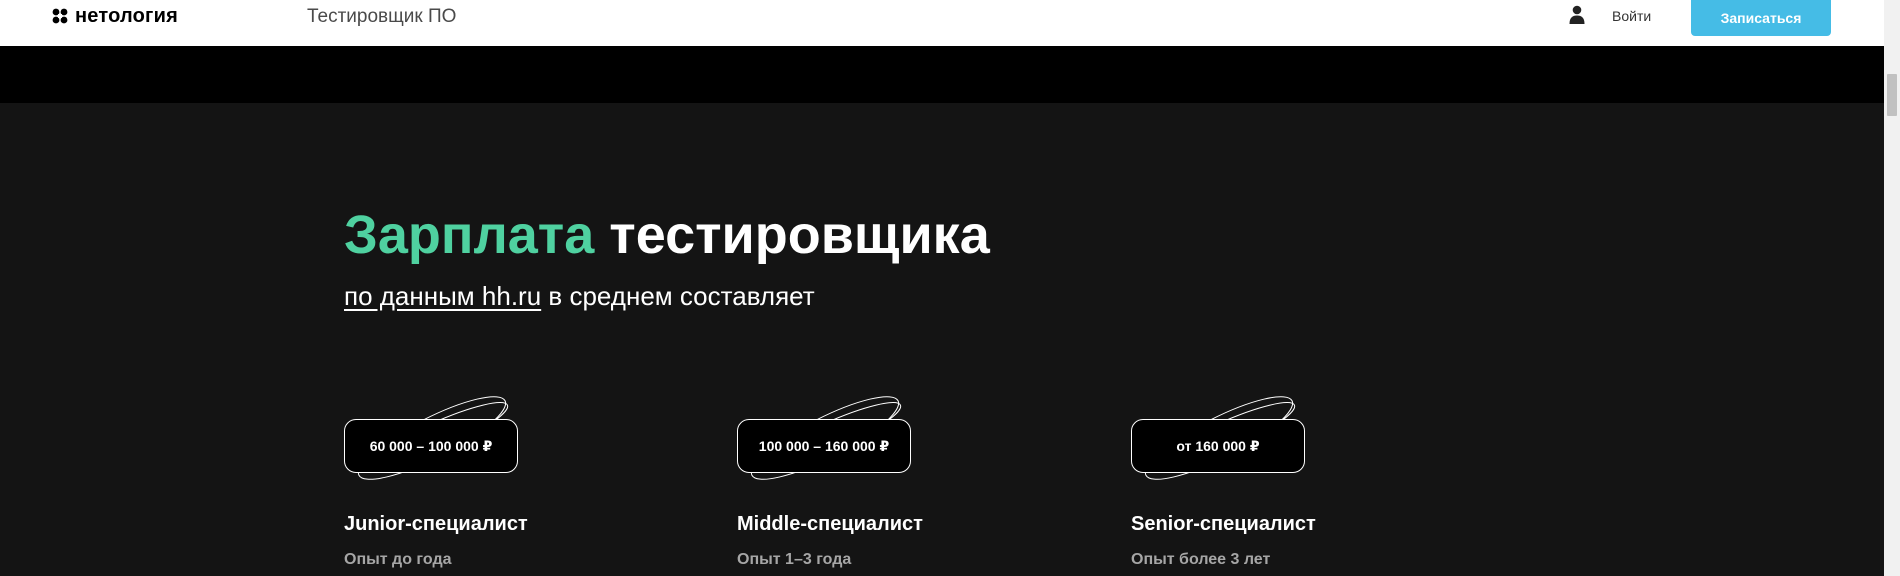  I want to click on salary-subtitle: по данным hh.ru в среднем составляет, so click(579, 296).